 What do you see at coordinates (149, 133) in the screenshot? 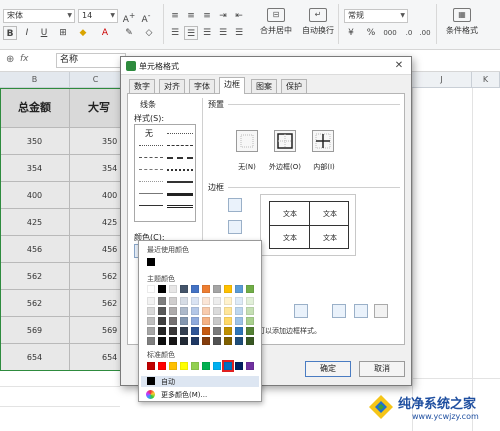
I see `style-none-option: 无` at bounding box center [149, 133].